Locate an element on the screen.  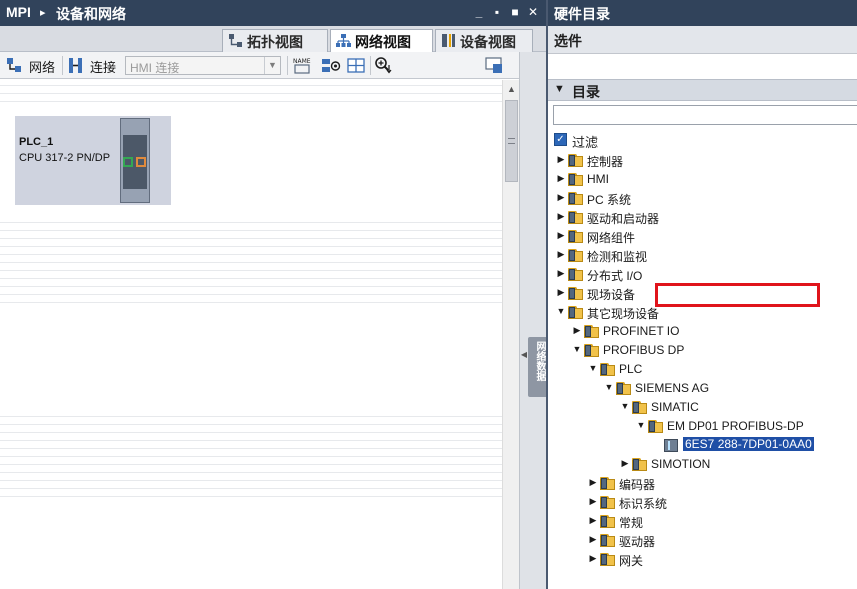
network-button: 网络 is located at coordinates (42, 65).